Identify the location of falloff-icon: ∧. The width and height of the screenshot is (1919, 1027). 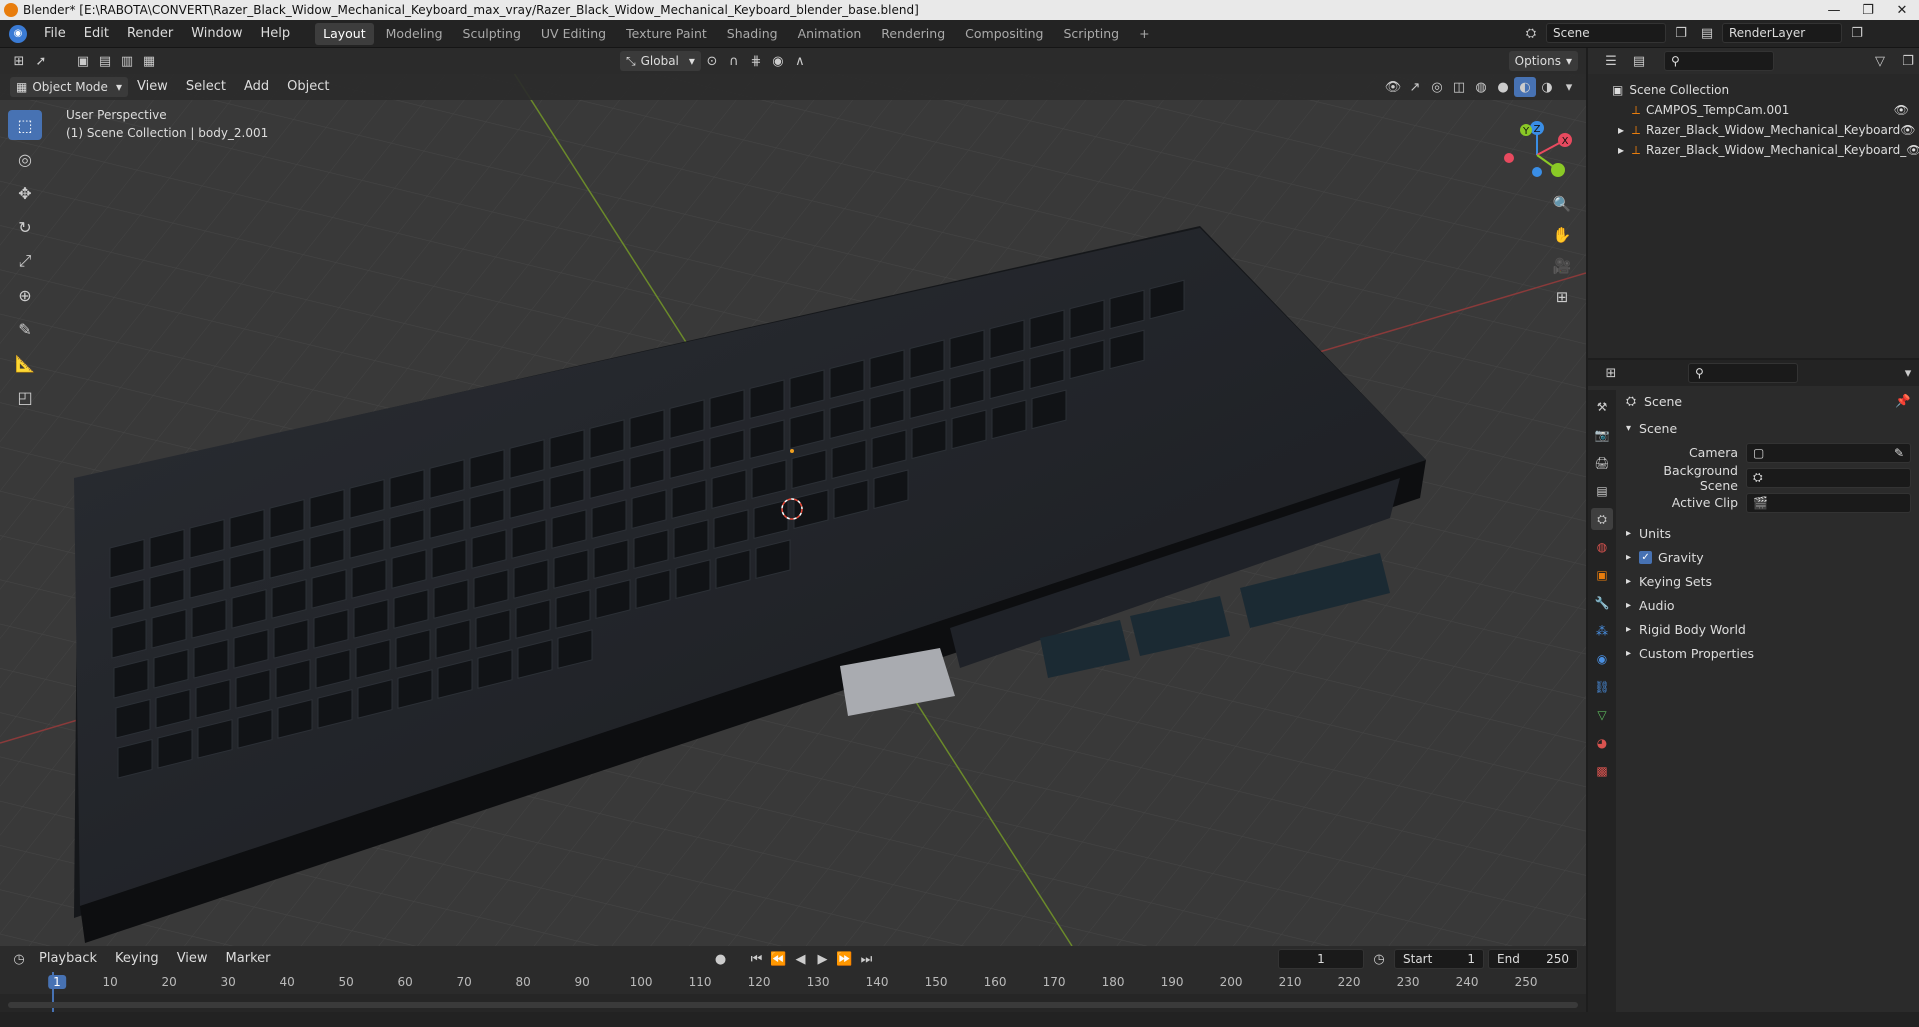
(800, 61).